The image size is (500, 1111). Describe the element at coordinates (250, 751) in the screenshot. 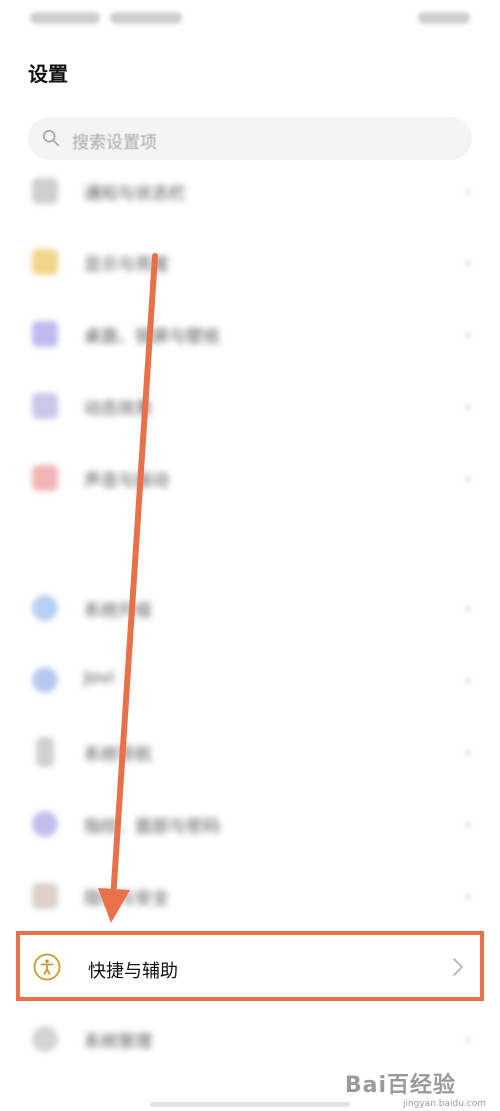

I see `settings-item-navigation: 系统导航 ›` at that location.